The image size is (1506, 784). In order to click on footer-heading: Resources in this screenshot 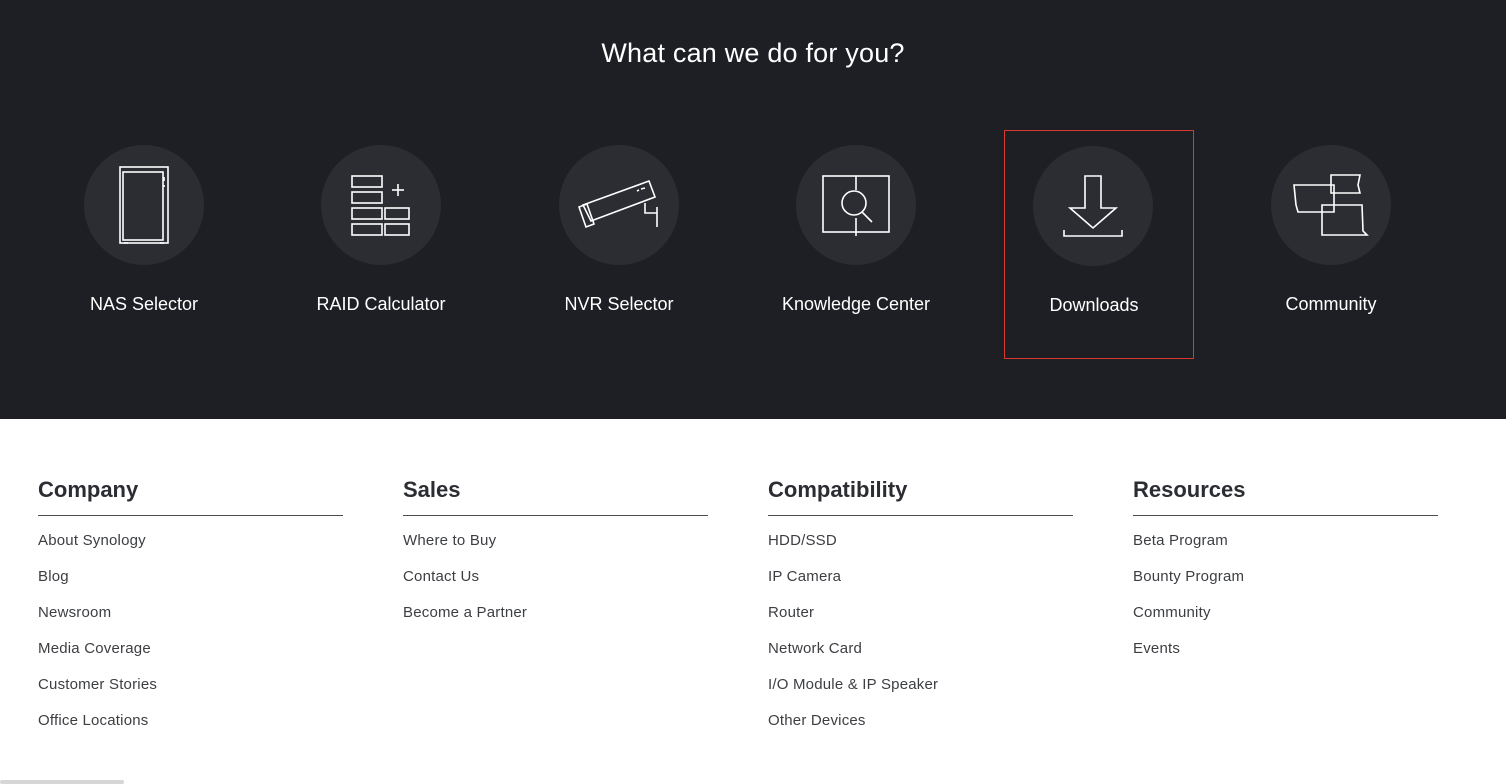, I will do `click(1285, 496)`.